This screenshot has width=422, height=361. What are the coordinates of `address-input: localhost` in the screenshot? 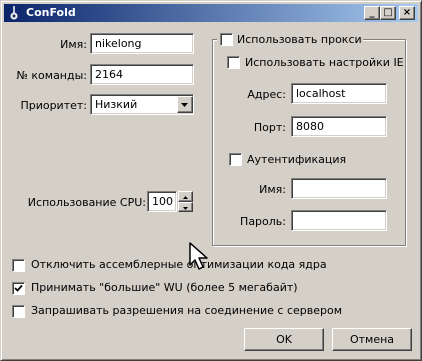 It's located at (339, 93).